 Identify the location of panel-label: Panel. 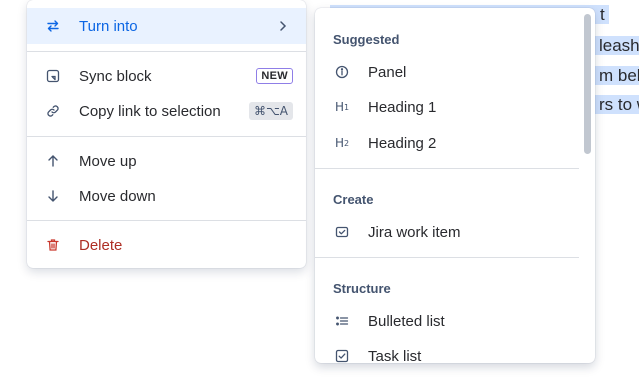
(387, 72).